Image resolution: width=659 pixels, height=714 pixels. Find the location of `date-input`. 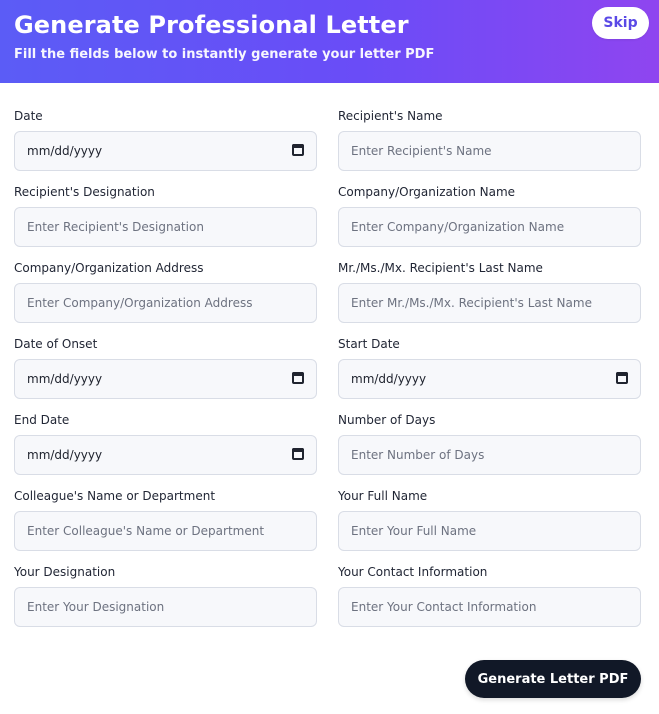

date-input is located at coordinates (165, 151).